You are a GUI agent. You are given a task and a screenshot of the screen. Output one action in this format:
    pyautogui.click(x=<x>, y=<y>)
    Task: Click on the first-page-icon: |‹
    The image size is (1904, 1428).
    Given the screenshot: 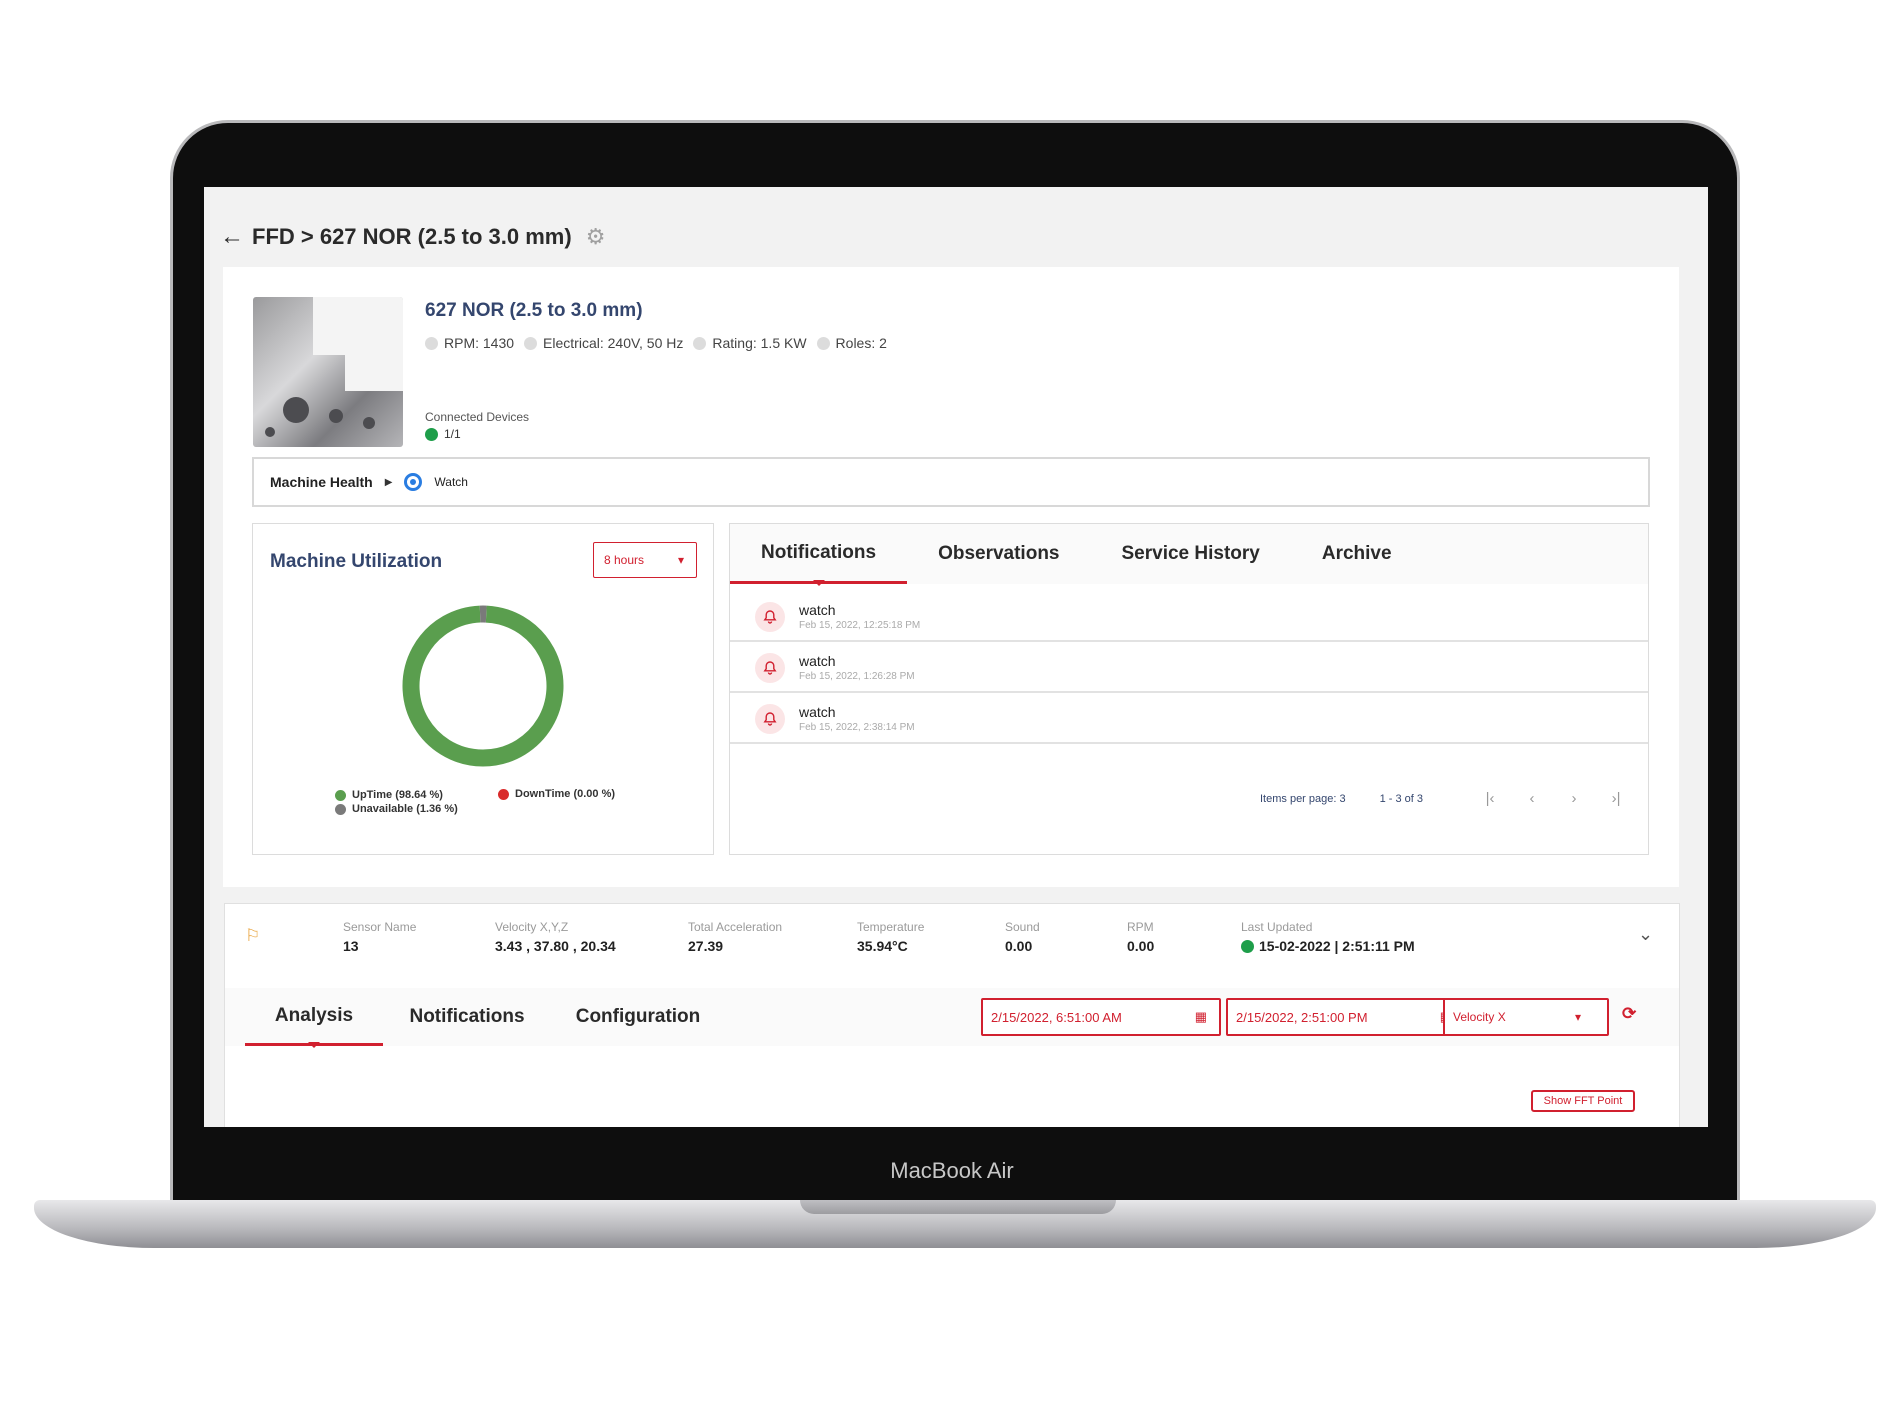 What is the action you would take?
    pyautogui.click(x=1490, y=798)
    